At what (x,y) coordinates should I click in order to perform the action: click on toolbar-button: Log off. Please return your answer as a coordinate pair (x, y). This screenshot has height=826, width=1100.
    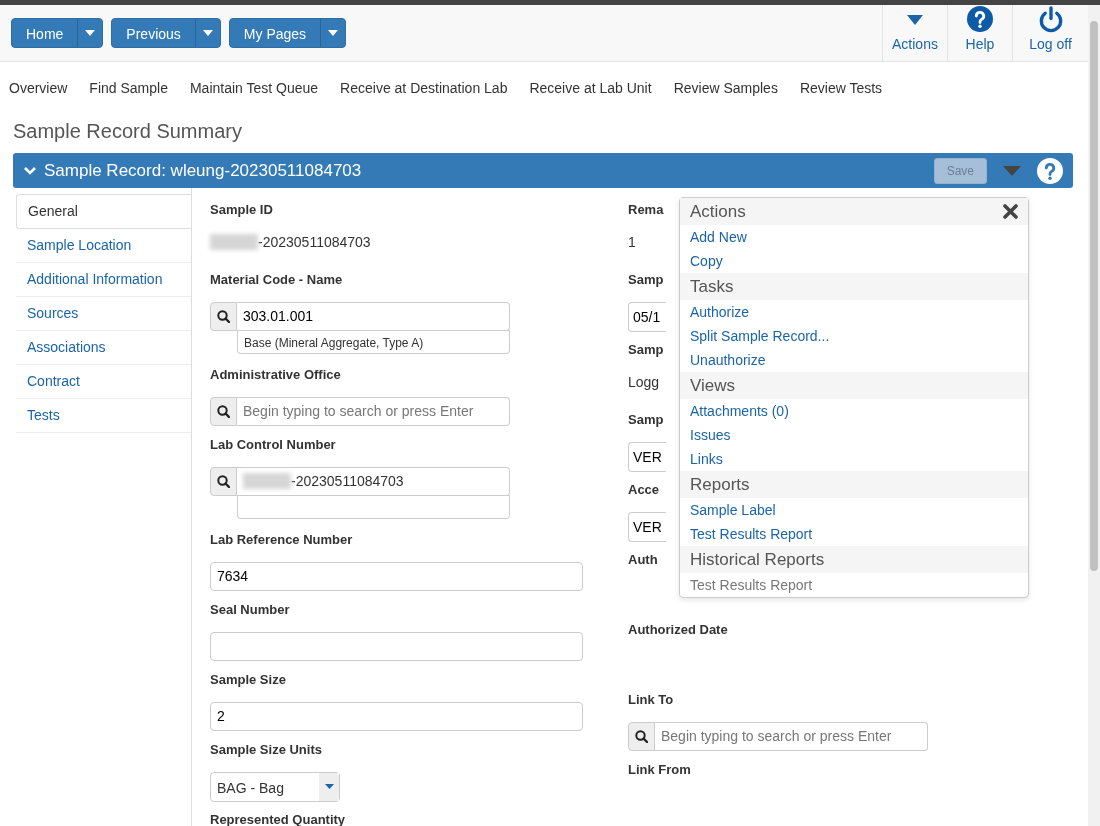
    Looking at the image, I should click on (1050, 33).